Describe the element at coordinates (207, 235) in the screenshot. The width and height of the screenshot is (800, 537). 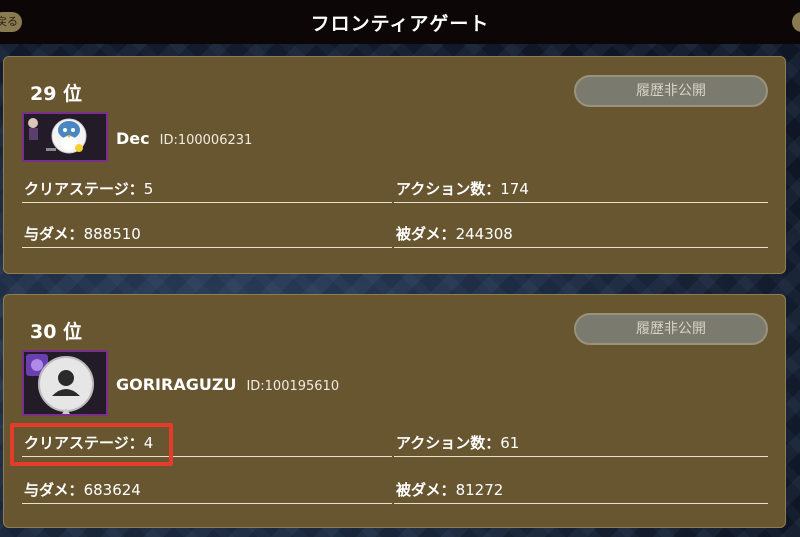
I see `stat-damage-dealt: 与ダメ：888510` at that location.